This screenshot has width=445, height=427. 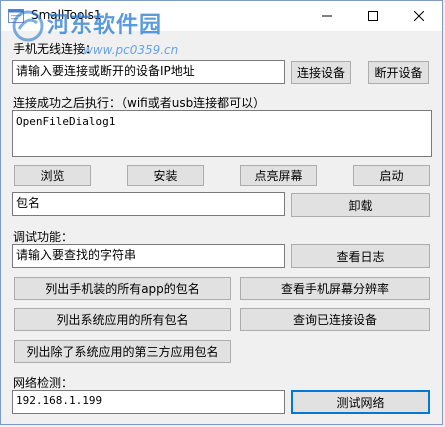 I want to click on close-icon, so click(x=419, y=16).